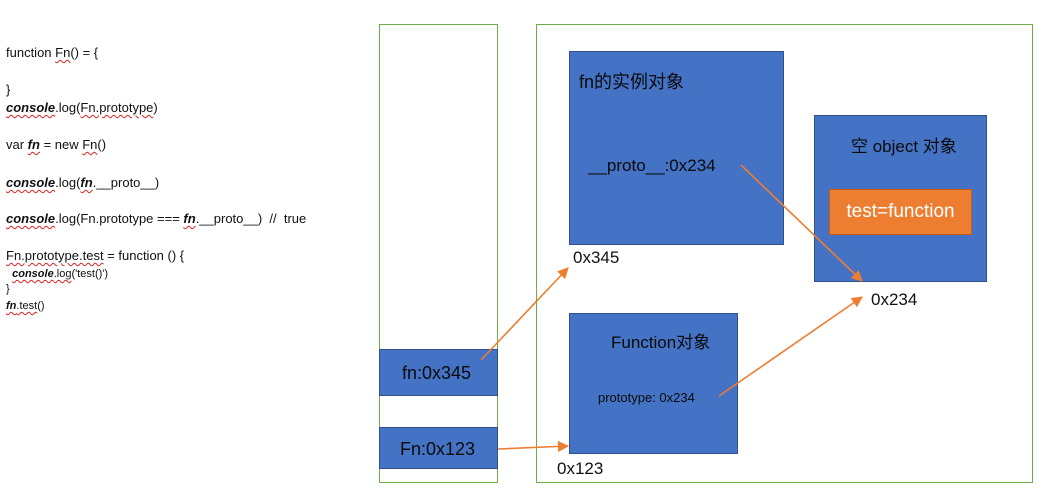 This screenshot has height=502, width=1042. What do you see at coordinates (801, 223) in the screenshot?
I see `arrow-proto-to-empty-object` at bounding box center [801, 223].